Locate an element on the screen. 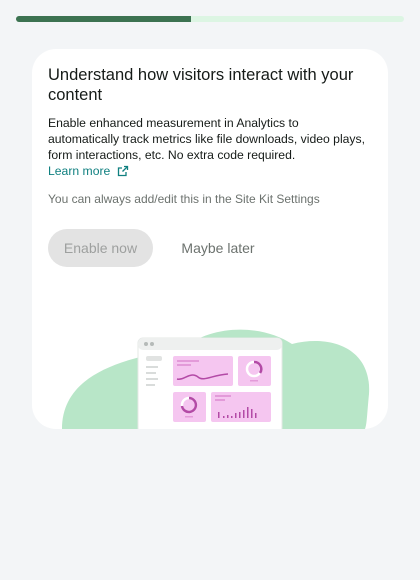 Image resolution: width=420 pixels, height=580 pixels. setup-progress-fill is located at coordinates (103, 19).